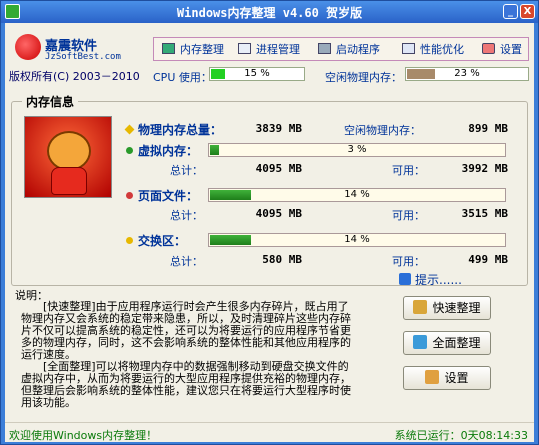 Image resolution: width=539 pixels, height=445 pixels. I want to click on full-clean-button: 全面整理, so click(447, 343).